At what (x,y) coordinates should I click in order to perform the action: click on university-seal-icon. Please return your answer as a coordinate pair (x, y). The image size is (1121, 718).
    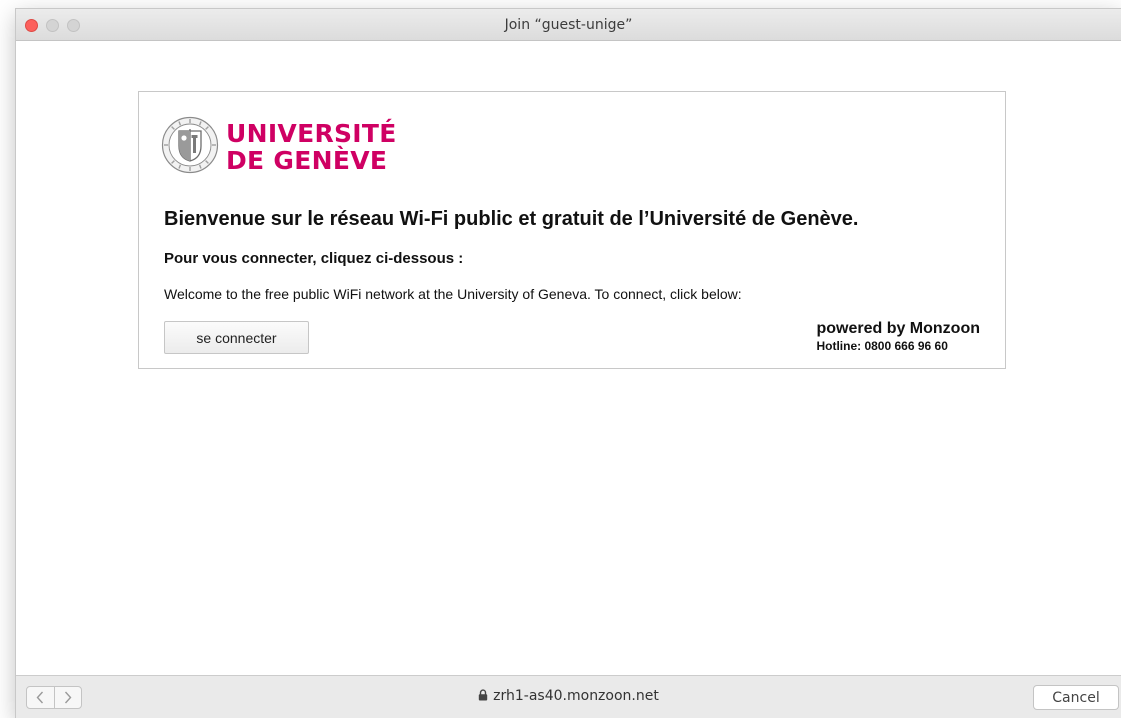
    Looking at the image, I should click on (190, 145).